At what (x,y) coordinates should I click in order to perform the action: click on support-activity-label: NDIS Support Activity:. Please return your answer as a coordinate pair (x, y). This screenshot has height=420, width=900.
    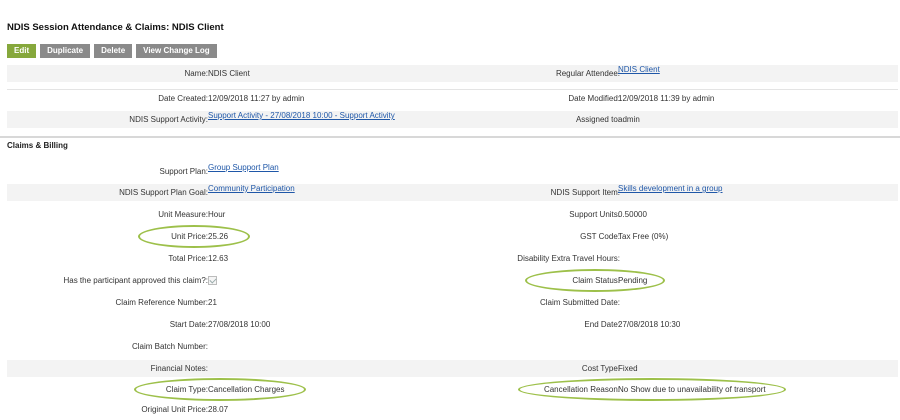
    Looking at the image, I should click on (168, 119).